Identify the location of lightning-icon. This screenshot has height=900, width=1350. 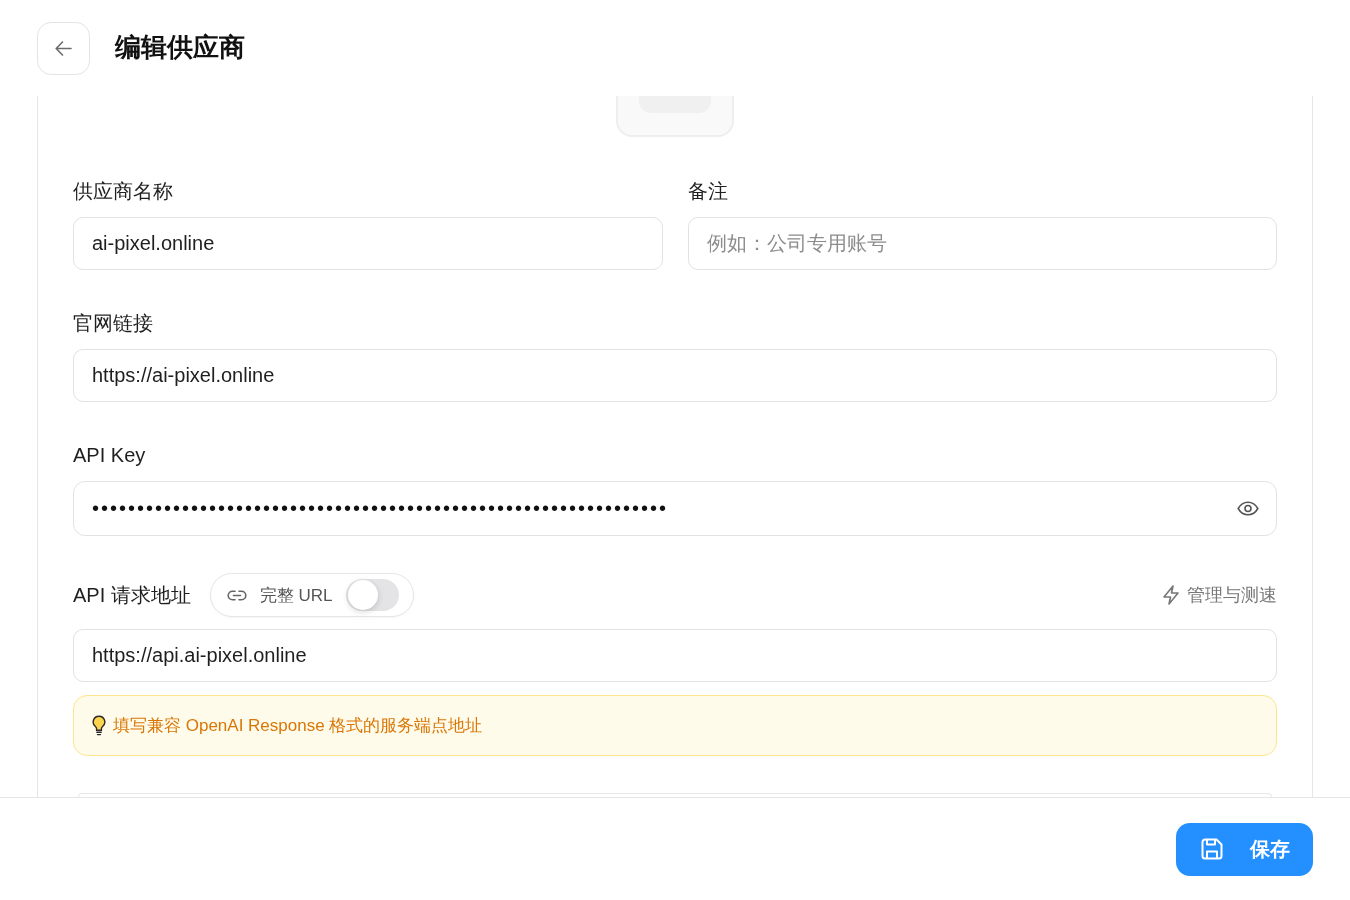
(1171, 595).